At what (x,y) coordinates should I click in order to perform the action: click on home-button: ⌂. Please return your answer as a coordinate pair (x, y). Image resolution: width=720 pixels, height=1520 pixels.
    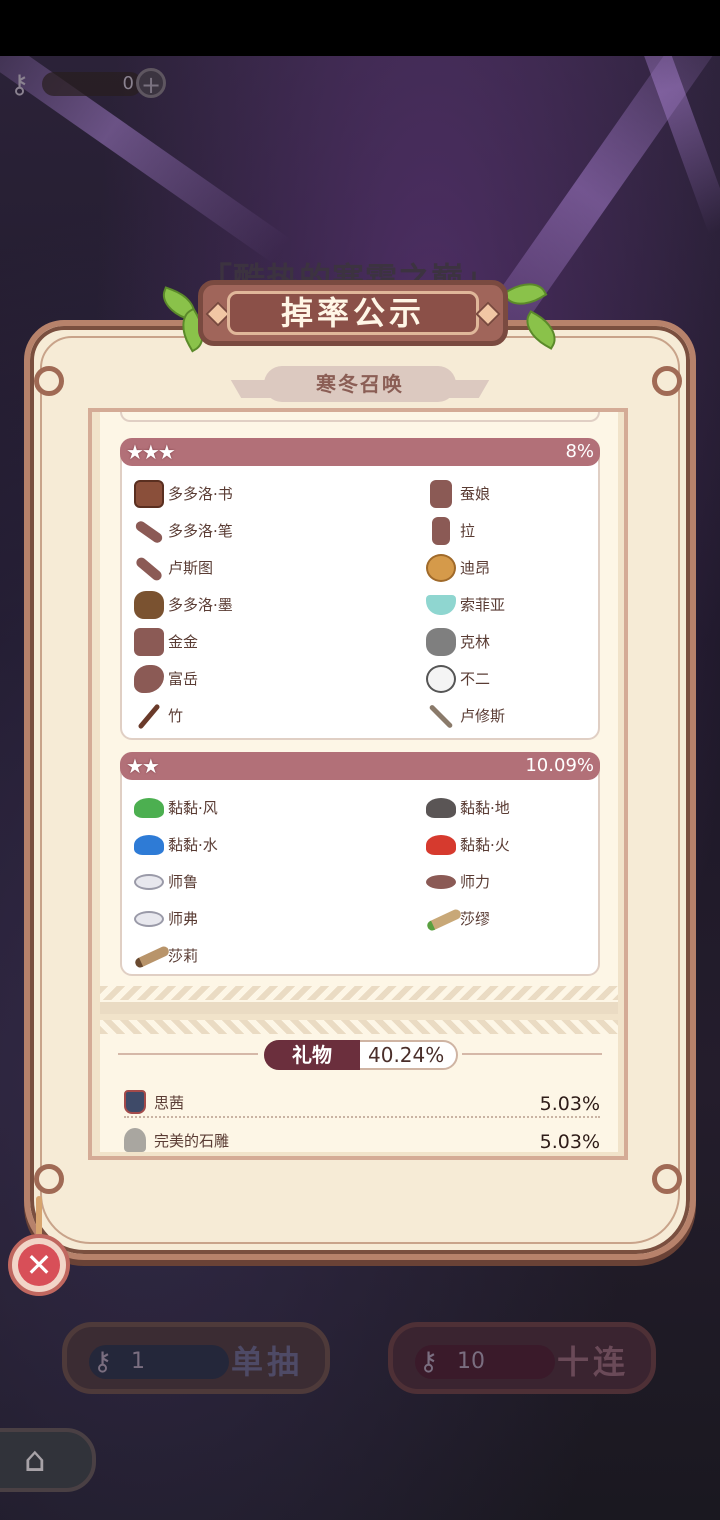
    Looking at the image, I should click on (48, 1460).